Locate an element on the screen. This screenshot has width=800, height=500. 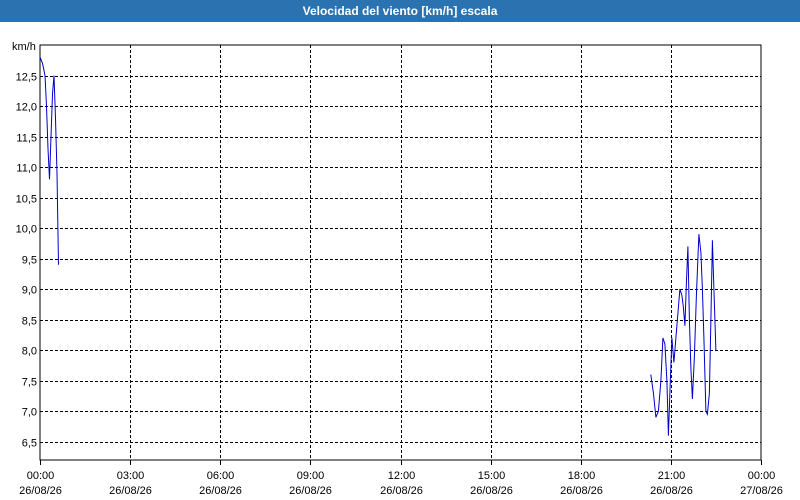
y-tick-label: 12,0 is located at coordinates (26, 108).